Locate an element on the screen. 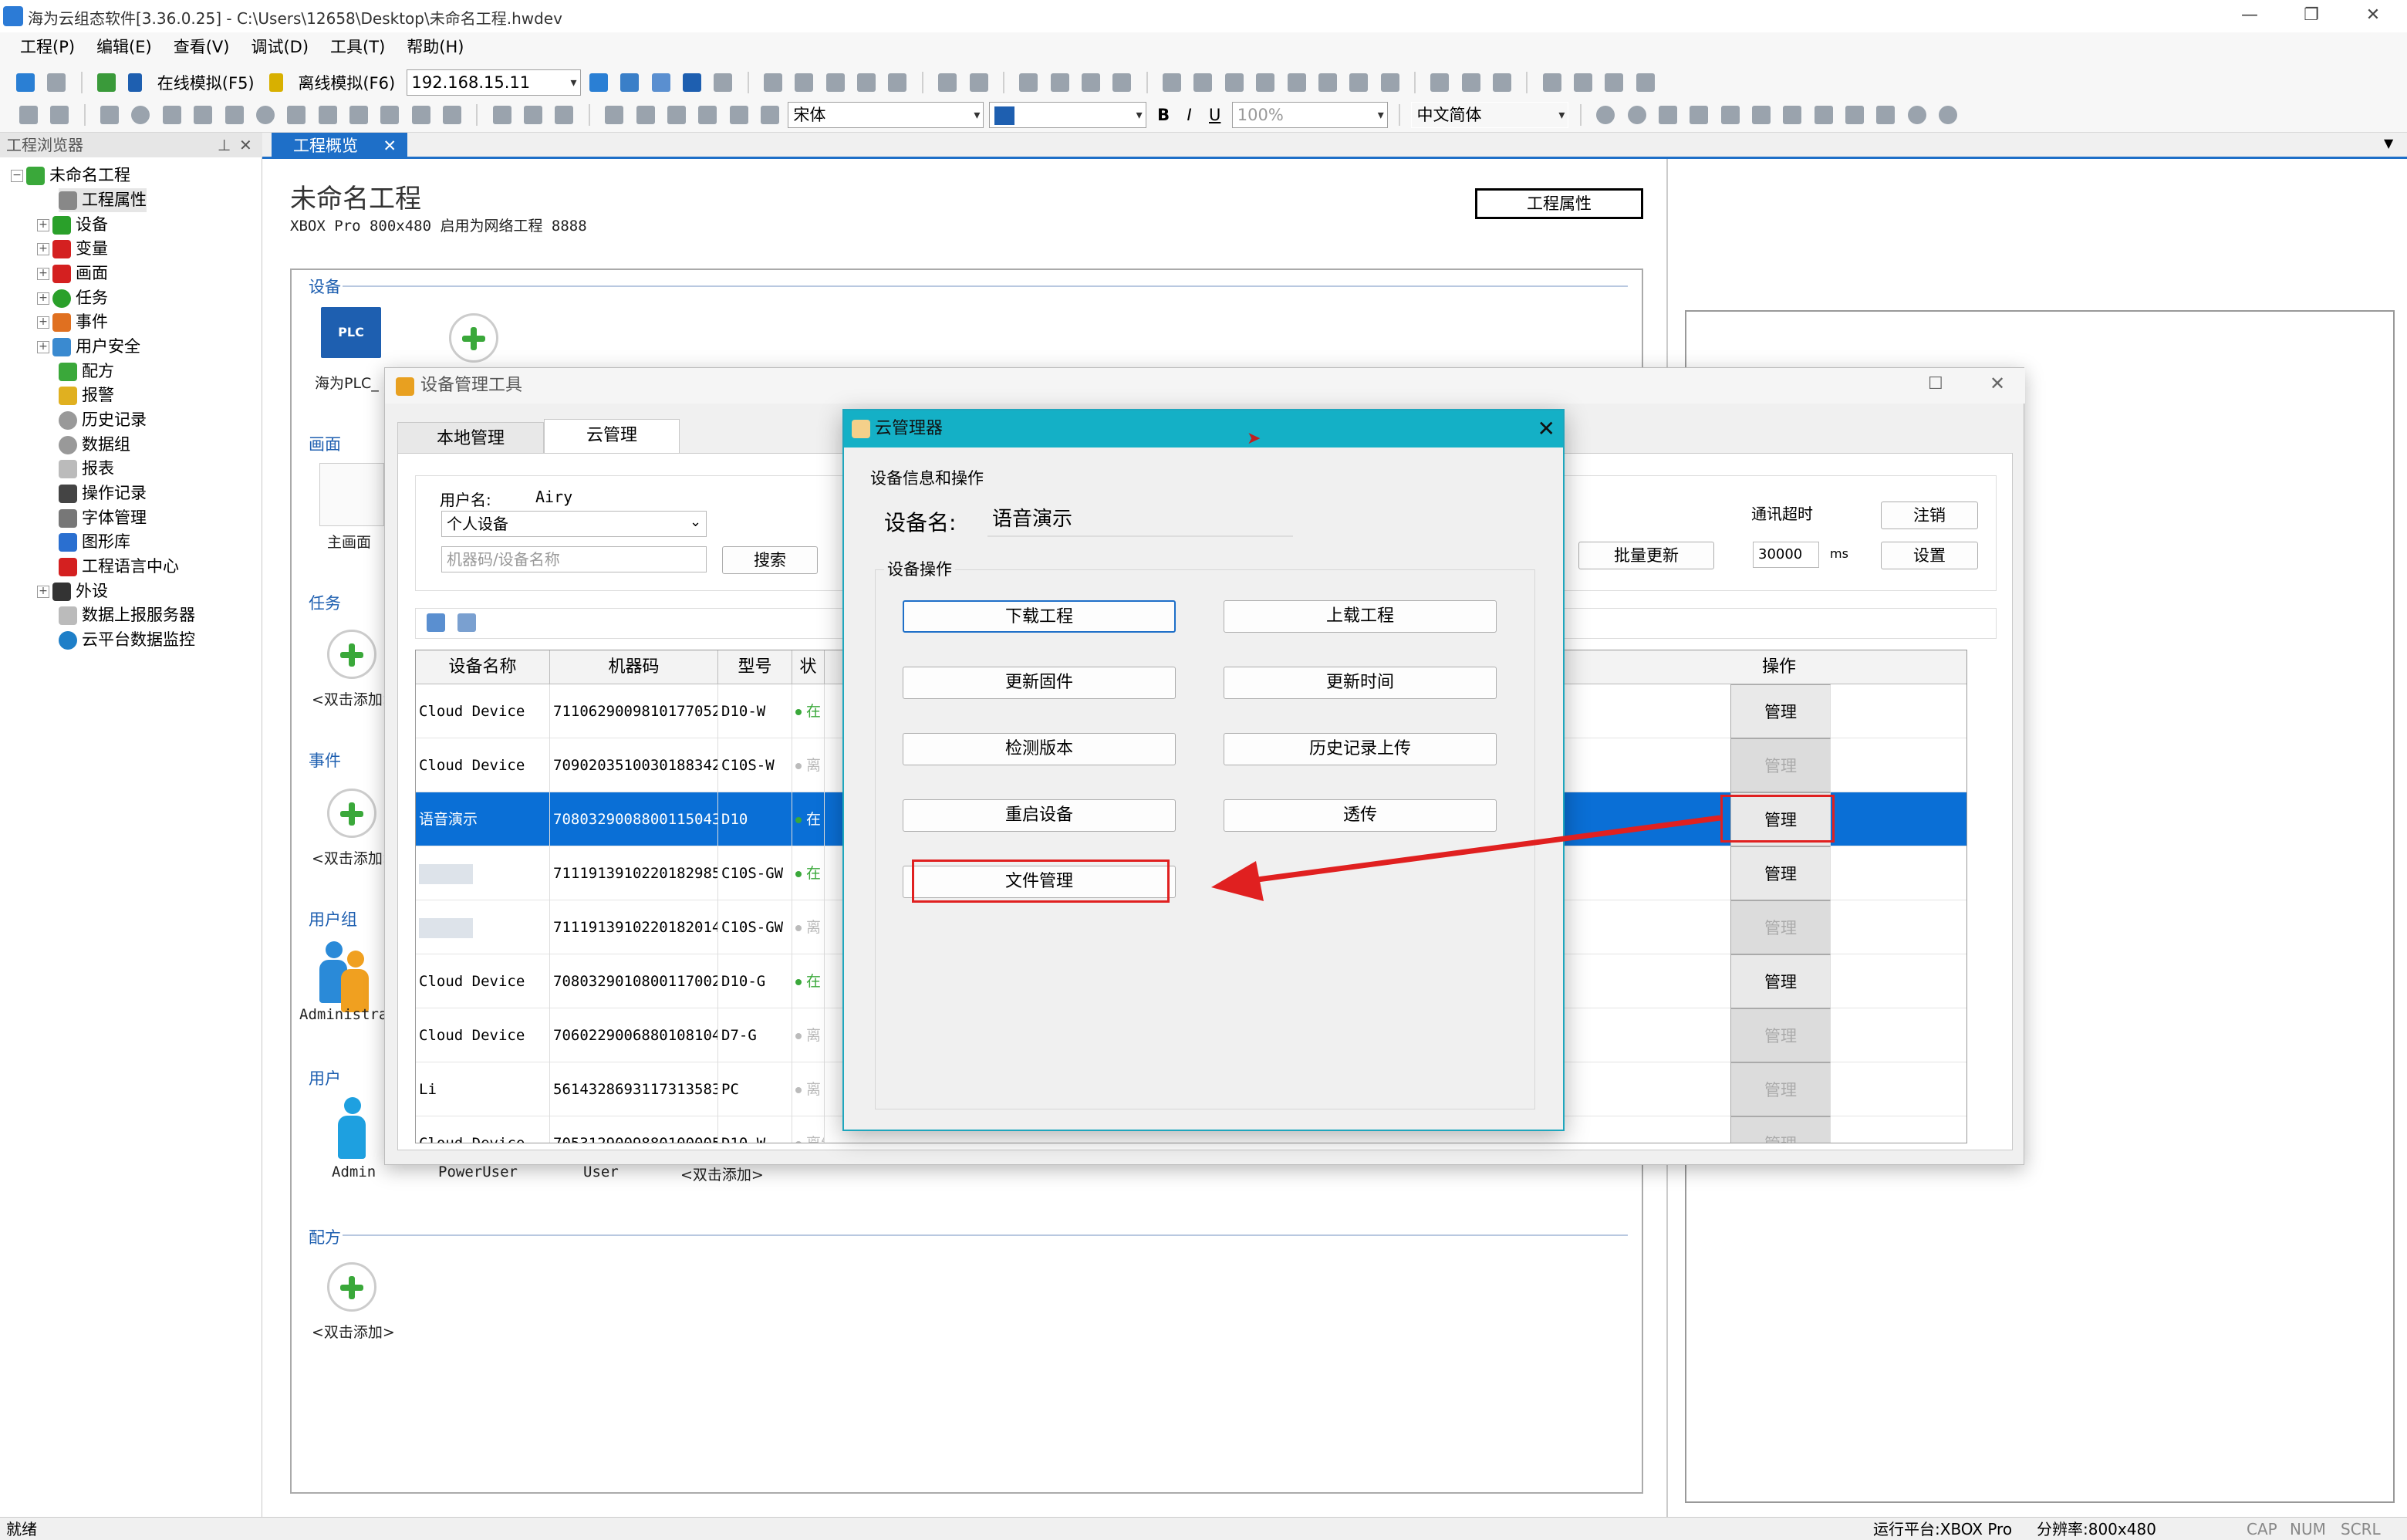 This screenshot has height=1540, width=2407. ungroup-icon is located at coordinates (978, 82).